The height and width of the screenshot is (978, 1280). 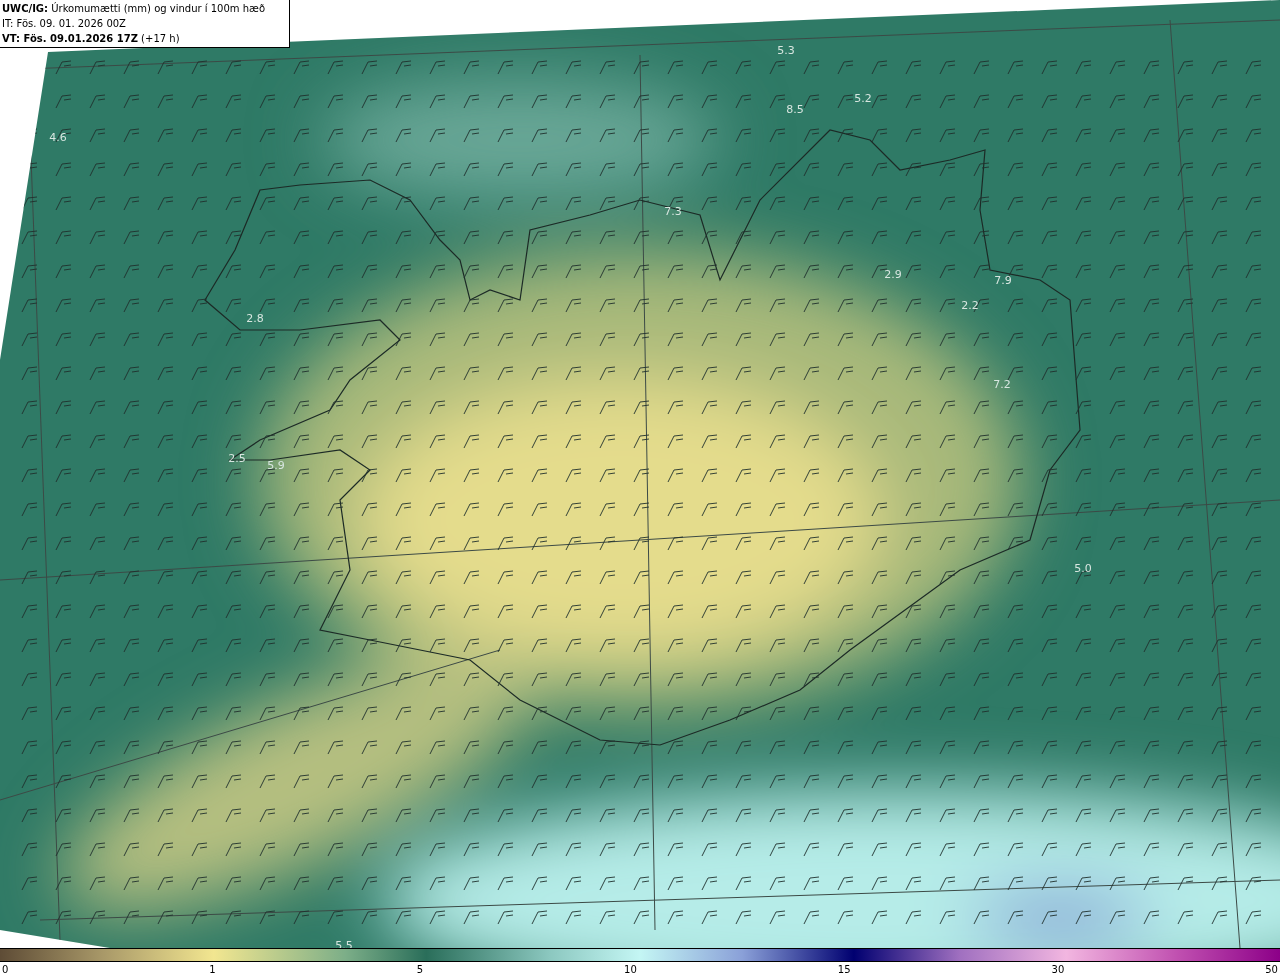 What do you see at coordinates (5, 970) in the screenshot?
I see `scale-tick-label: 0` at bounding box center [5, 970].